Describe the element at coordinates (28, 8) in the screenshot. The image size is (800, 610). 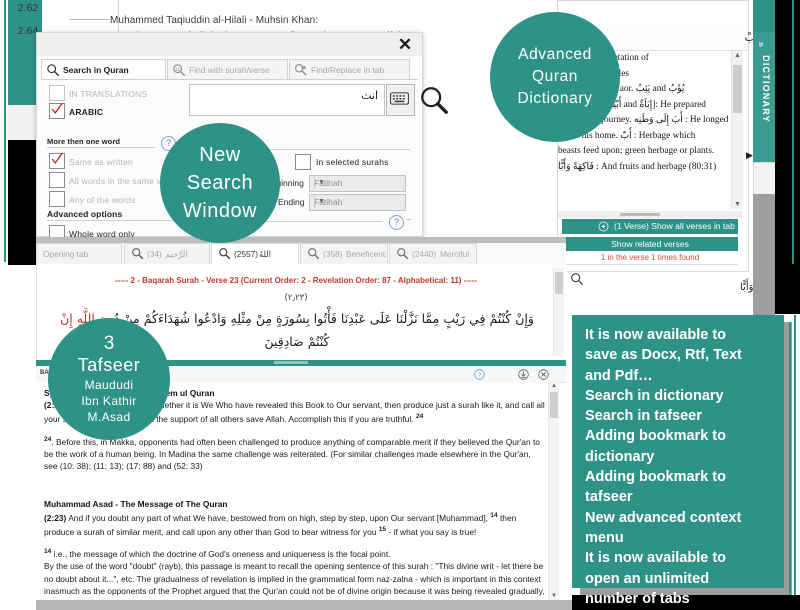
I see `verse-number: 2.62` at that location.